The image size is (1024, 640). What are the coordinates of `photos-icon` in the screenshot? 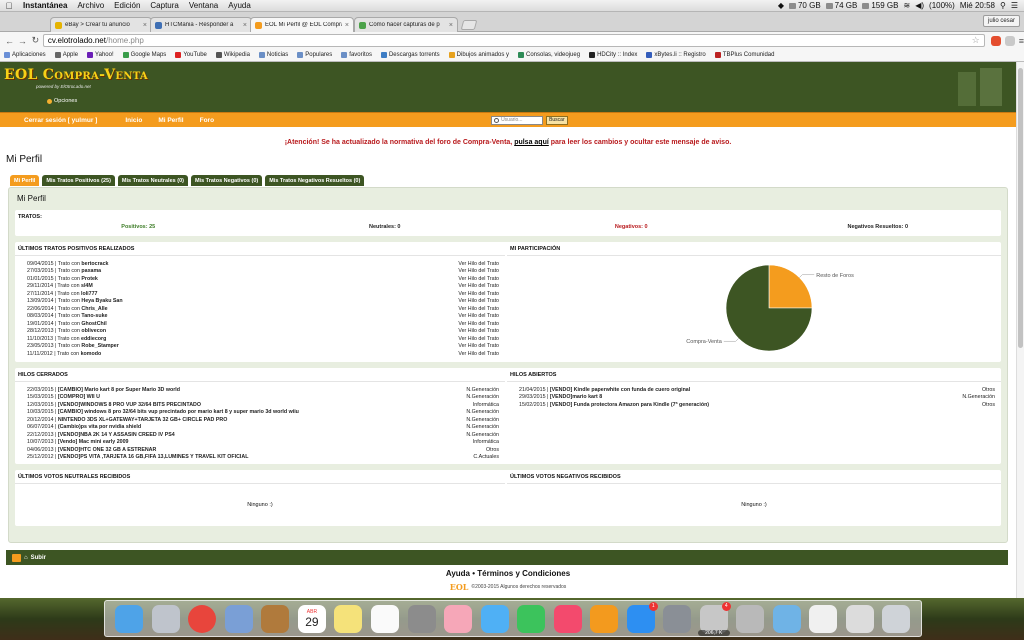 It's located at (458, 618).